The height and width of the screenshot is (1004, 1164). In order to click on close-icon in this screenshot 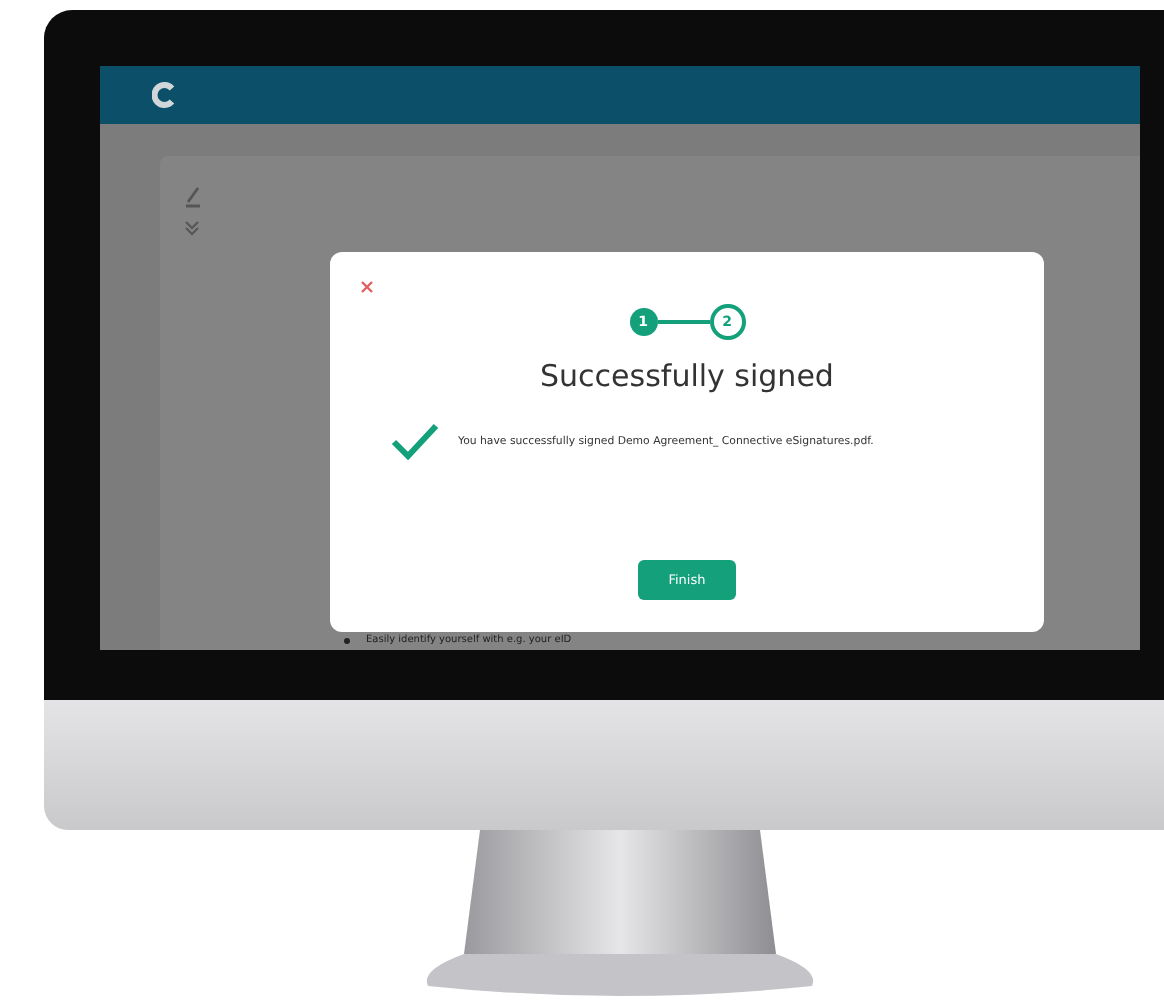, I will do `click(367, 287)`.